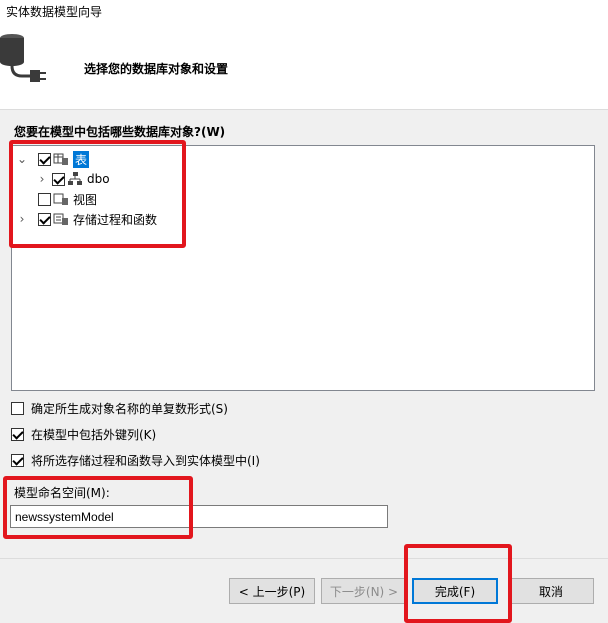 The height and width of the screenshot is (623, 608). I want to click on previous-button: < 上一步(P), so click(272, 591).